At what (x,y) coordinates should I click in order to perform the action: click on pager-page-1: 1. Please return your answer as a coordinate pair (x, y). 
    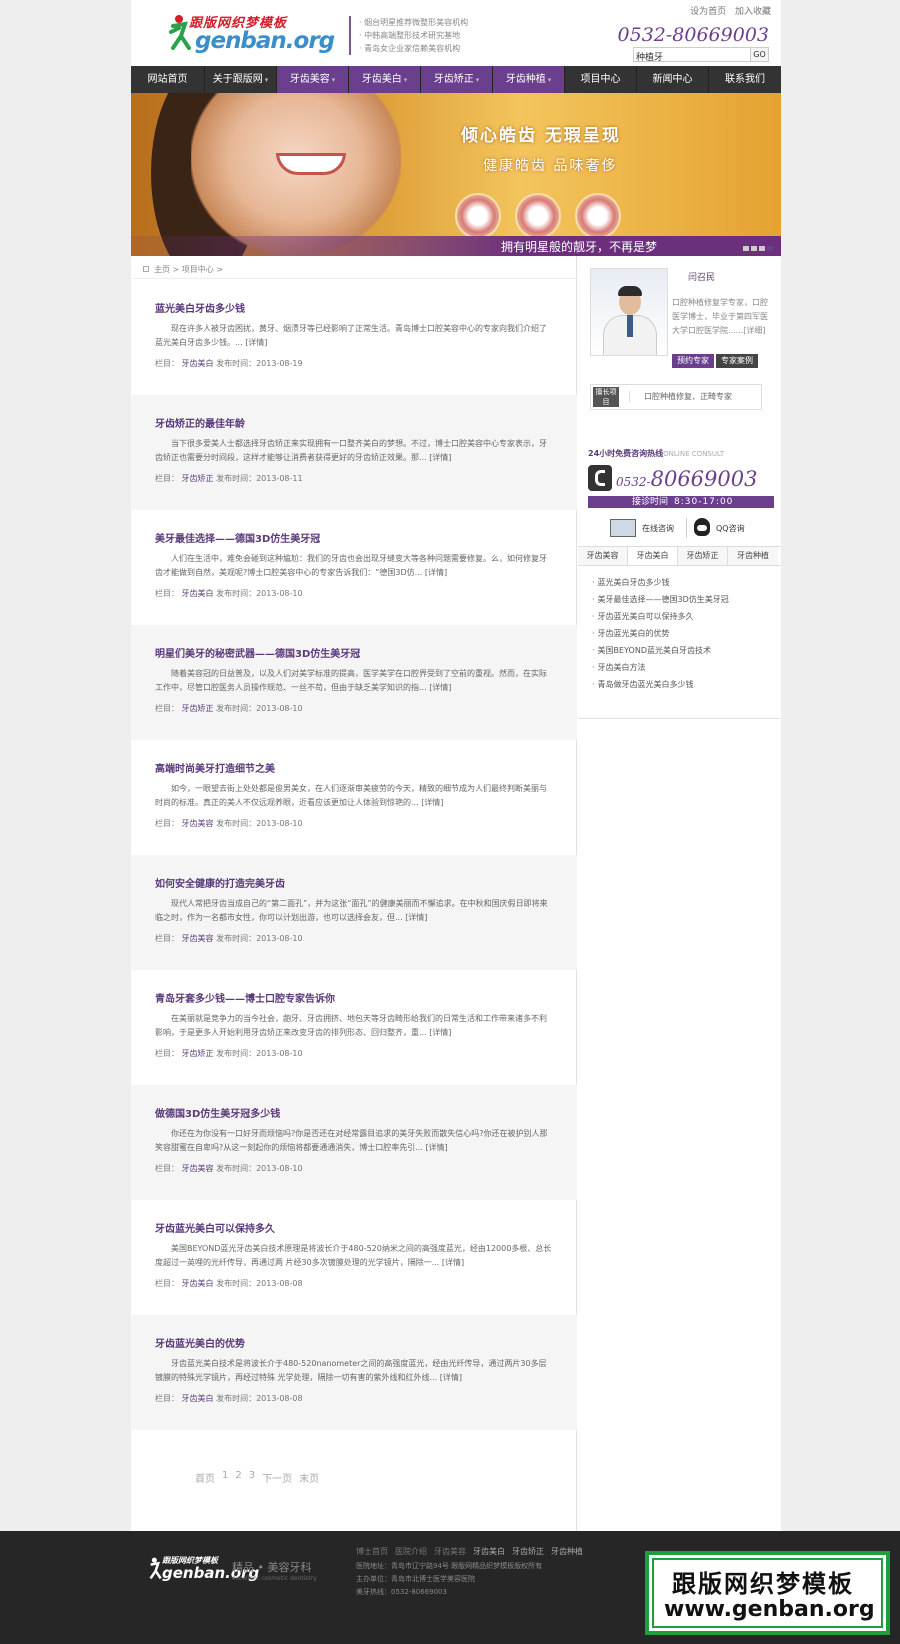
    Looking at the image, I should click on (225, 1477).